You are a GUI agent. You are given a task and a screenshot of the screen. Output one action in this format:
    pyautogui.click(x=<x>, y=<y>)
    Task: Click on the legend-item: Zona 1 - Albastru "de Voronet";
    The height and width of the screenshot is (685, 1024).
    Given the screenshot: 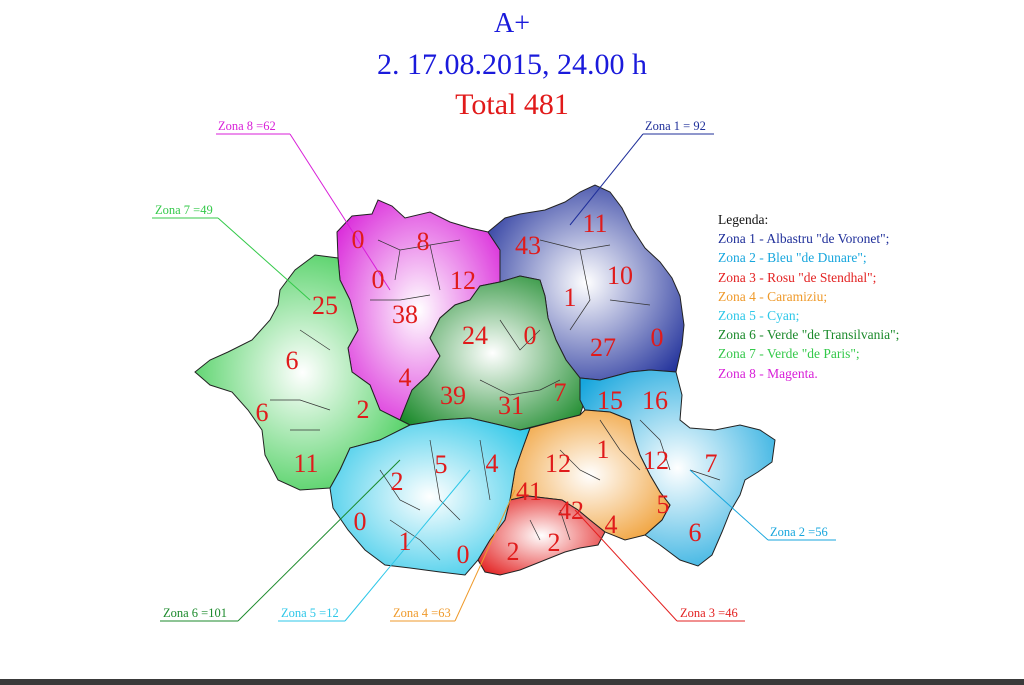 What is the action you would take?
    pyautogui.click(x=804, y=239)
    